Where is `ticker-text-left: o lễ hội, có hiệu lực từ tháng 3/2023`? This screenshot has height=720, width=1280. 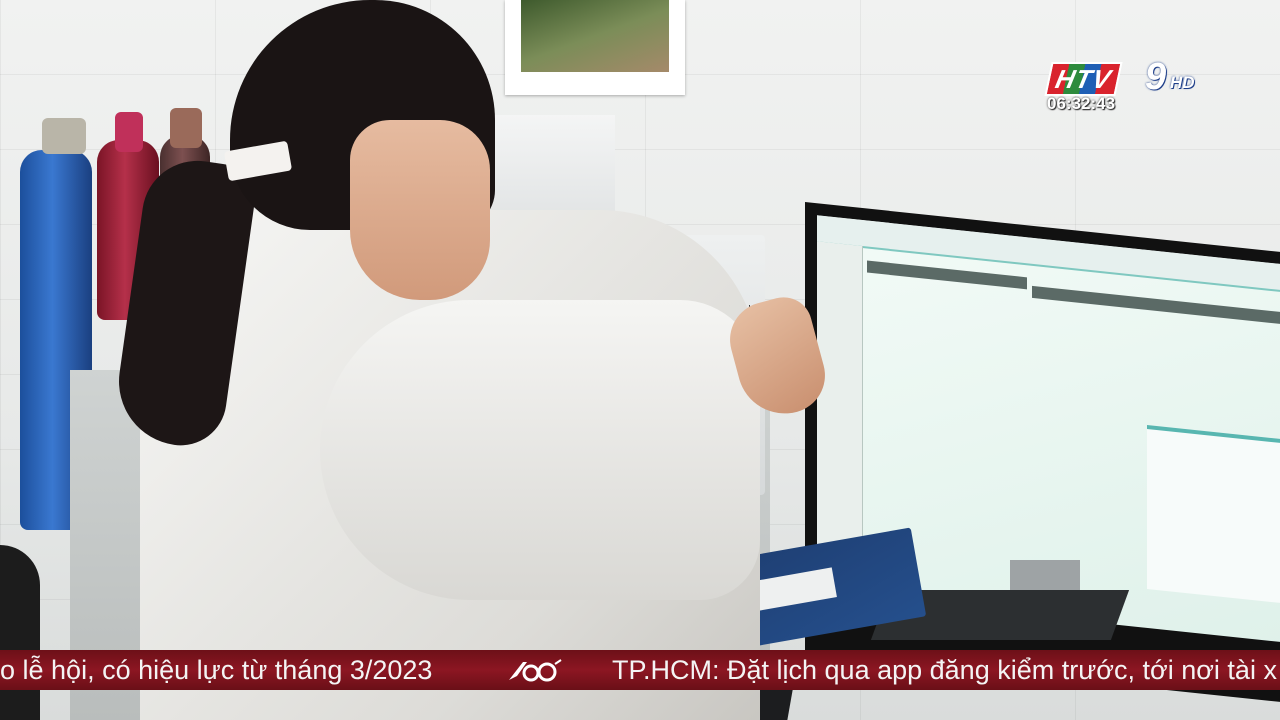
ticker-text-left: o lễ hội, có hiệu lực từ tháng 3/2023 is located at coordinates (216, 670).